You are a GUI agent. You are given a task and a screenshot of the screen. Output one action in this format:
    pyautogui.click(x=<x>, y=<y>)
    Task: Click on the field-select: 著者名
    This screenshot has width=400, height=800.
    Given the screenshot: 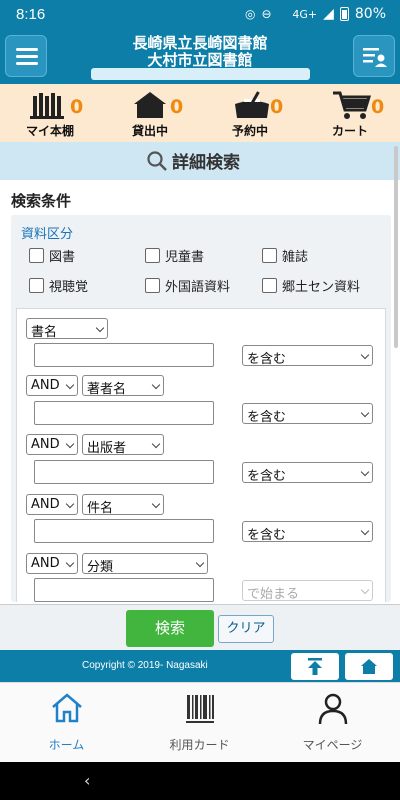 What is the action you would take?
    pyautogui.click(x=123, y=386)
    